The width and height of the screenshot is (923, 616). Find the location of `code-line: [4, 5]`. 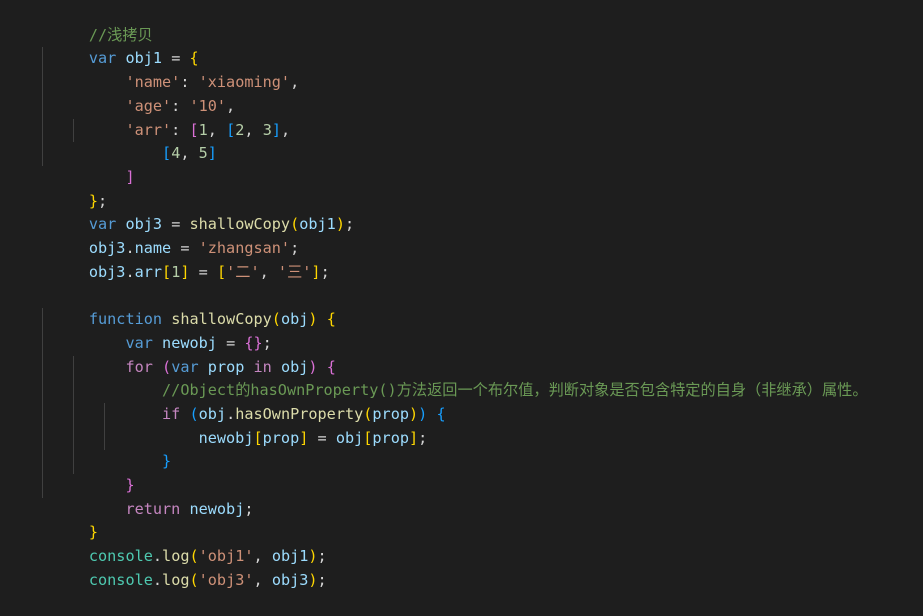

code-line: [4, 5] is located at coordinates (108, 140).